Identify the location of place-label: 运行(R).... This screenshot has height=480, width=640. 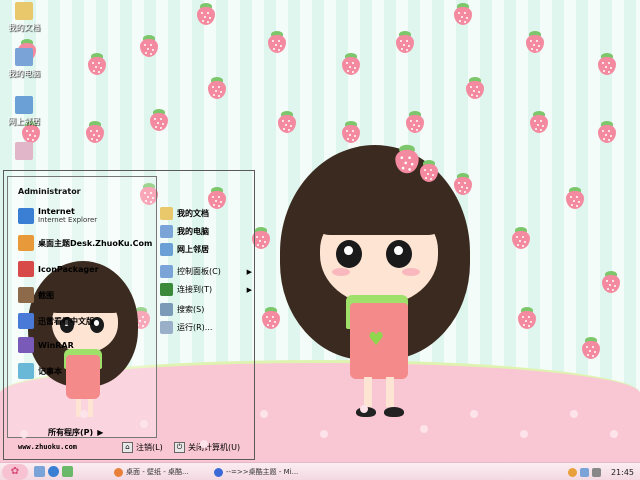
(195, 327).